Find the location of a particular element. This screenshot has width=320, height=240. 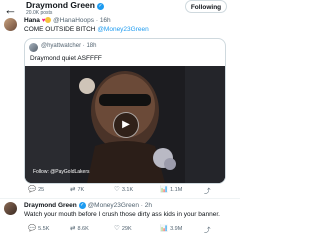

quoted-post-header: @hyattwatcher · 18h is located at coordinates (68, 46).